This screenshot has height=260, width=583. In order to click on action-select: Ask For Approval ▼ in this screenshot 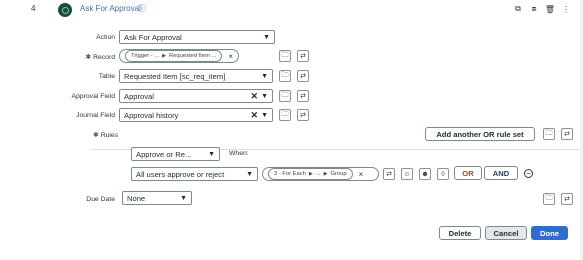, I will do `click(197, 37)`.